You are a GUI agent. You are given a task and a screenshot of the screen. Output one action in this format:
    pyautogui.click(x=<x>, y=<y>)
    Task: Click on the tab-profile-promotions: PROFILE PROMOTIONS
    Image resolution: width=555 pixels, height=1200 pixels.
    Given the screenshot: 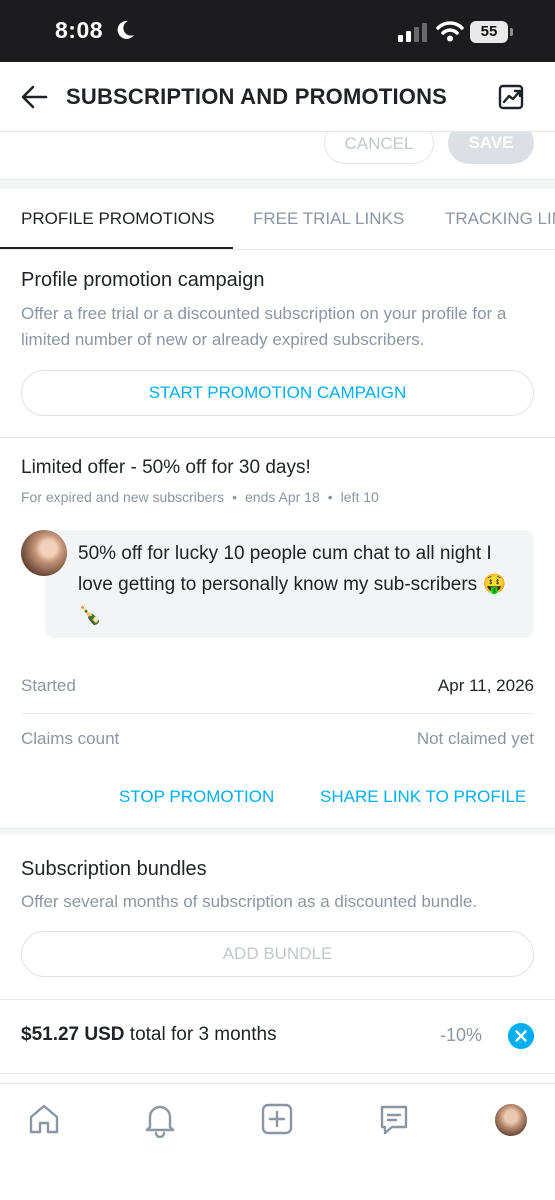 What is the action you would take?
    pyautogui.click(x=118, y=219)
    